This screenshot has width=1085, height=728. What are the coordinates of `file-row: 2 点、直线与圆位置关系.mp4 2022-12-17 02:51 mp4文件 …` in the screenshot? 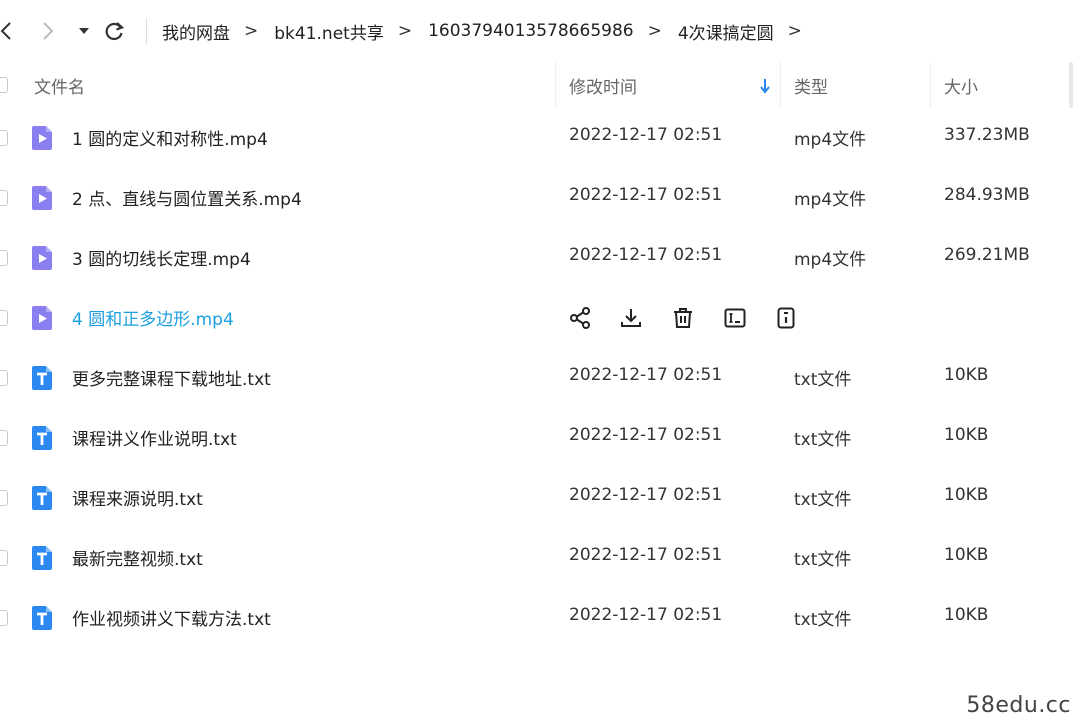 It's located at (542, 198).